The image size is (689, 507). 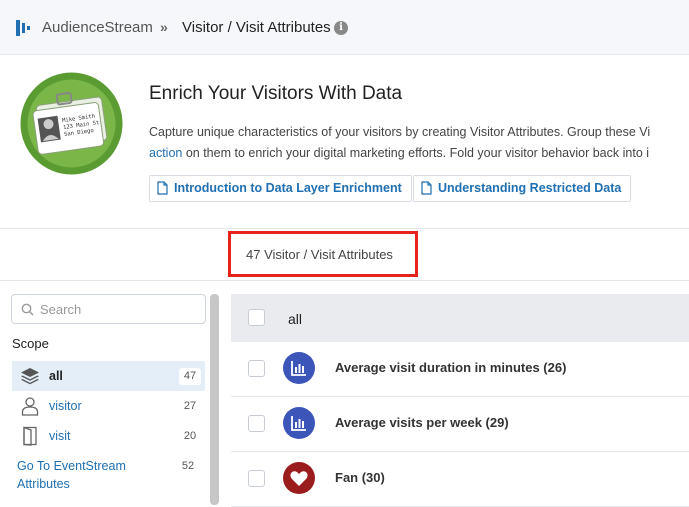 I want to click on list-item: Fan (30), so click(x=460, y=479).